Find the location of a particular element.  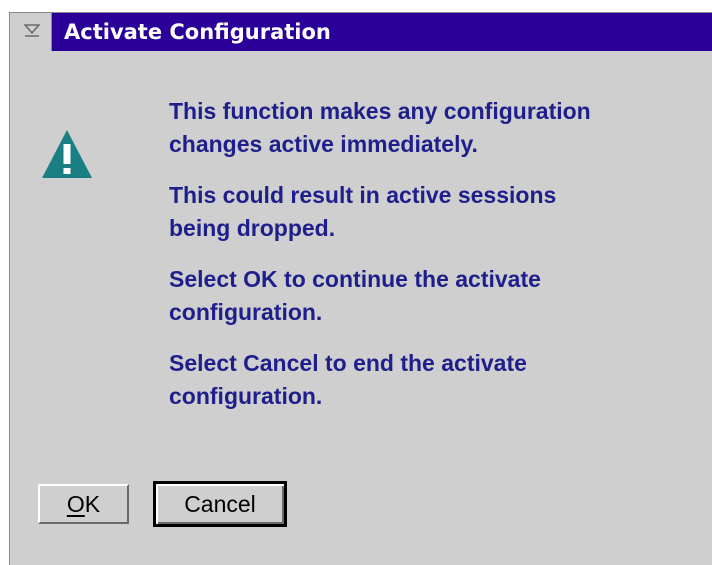

system-menu-button is located at coordinates (31, 32).